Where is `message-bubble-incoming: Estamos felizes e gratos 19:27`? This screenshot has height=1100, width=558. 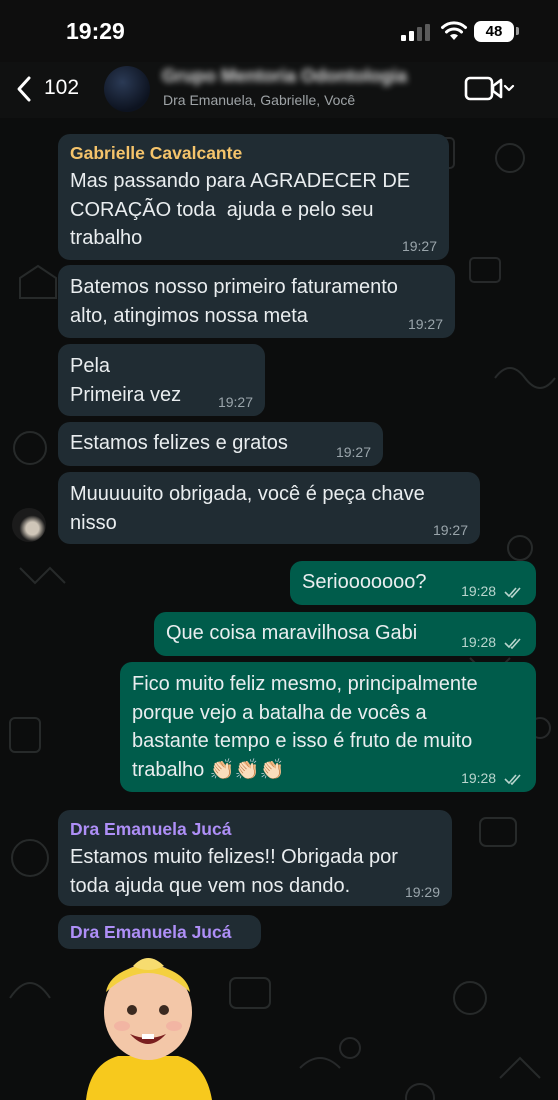 message-bubble-incoming: Estamos felizes e gratos 19:27 is located at coordinates (220, 444).